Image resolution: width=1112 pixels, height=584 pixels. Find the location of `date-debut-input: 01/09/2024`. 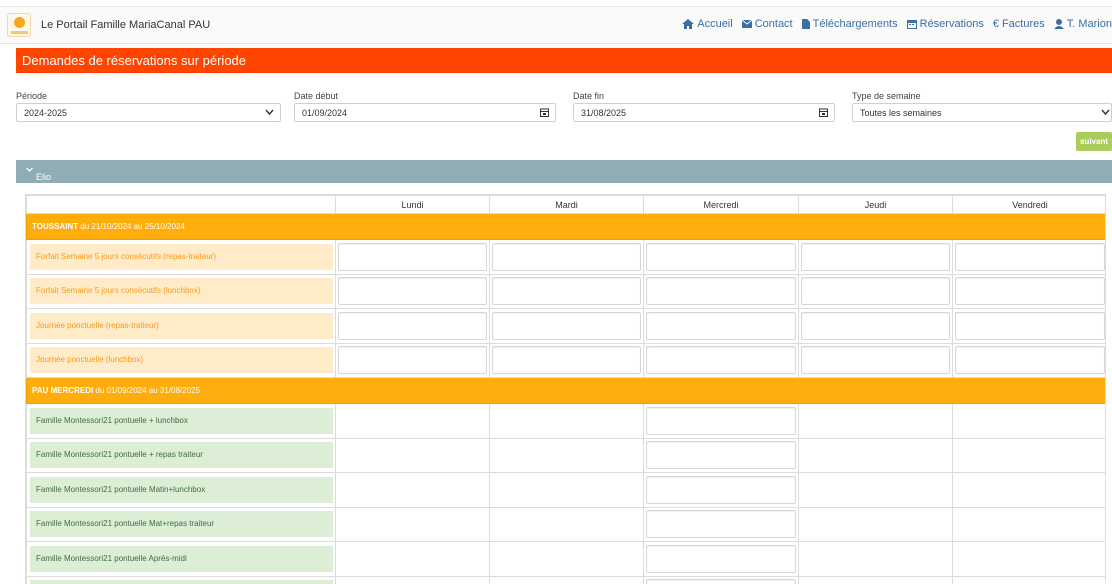

date-debut-input: 01/09/2024 is located at coordinates (425, 112).